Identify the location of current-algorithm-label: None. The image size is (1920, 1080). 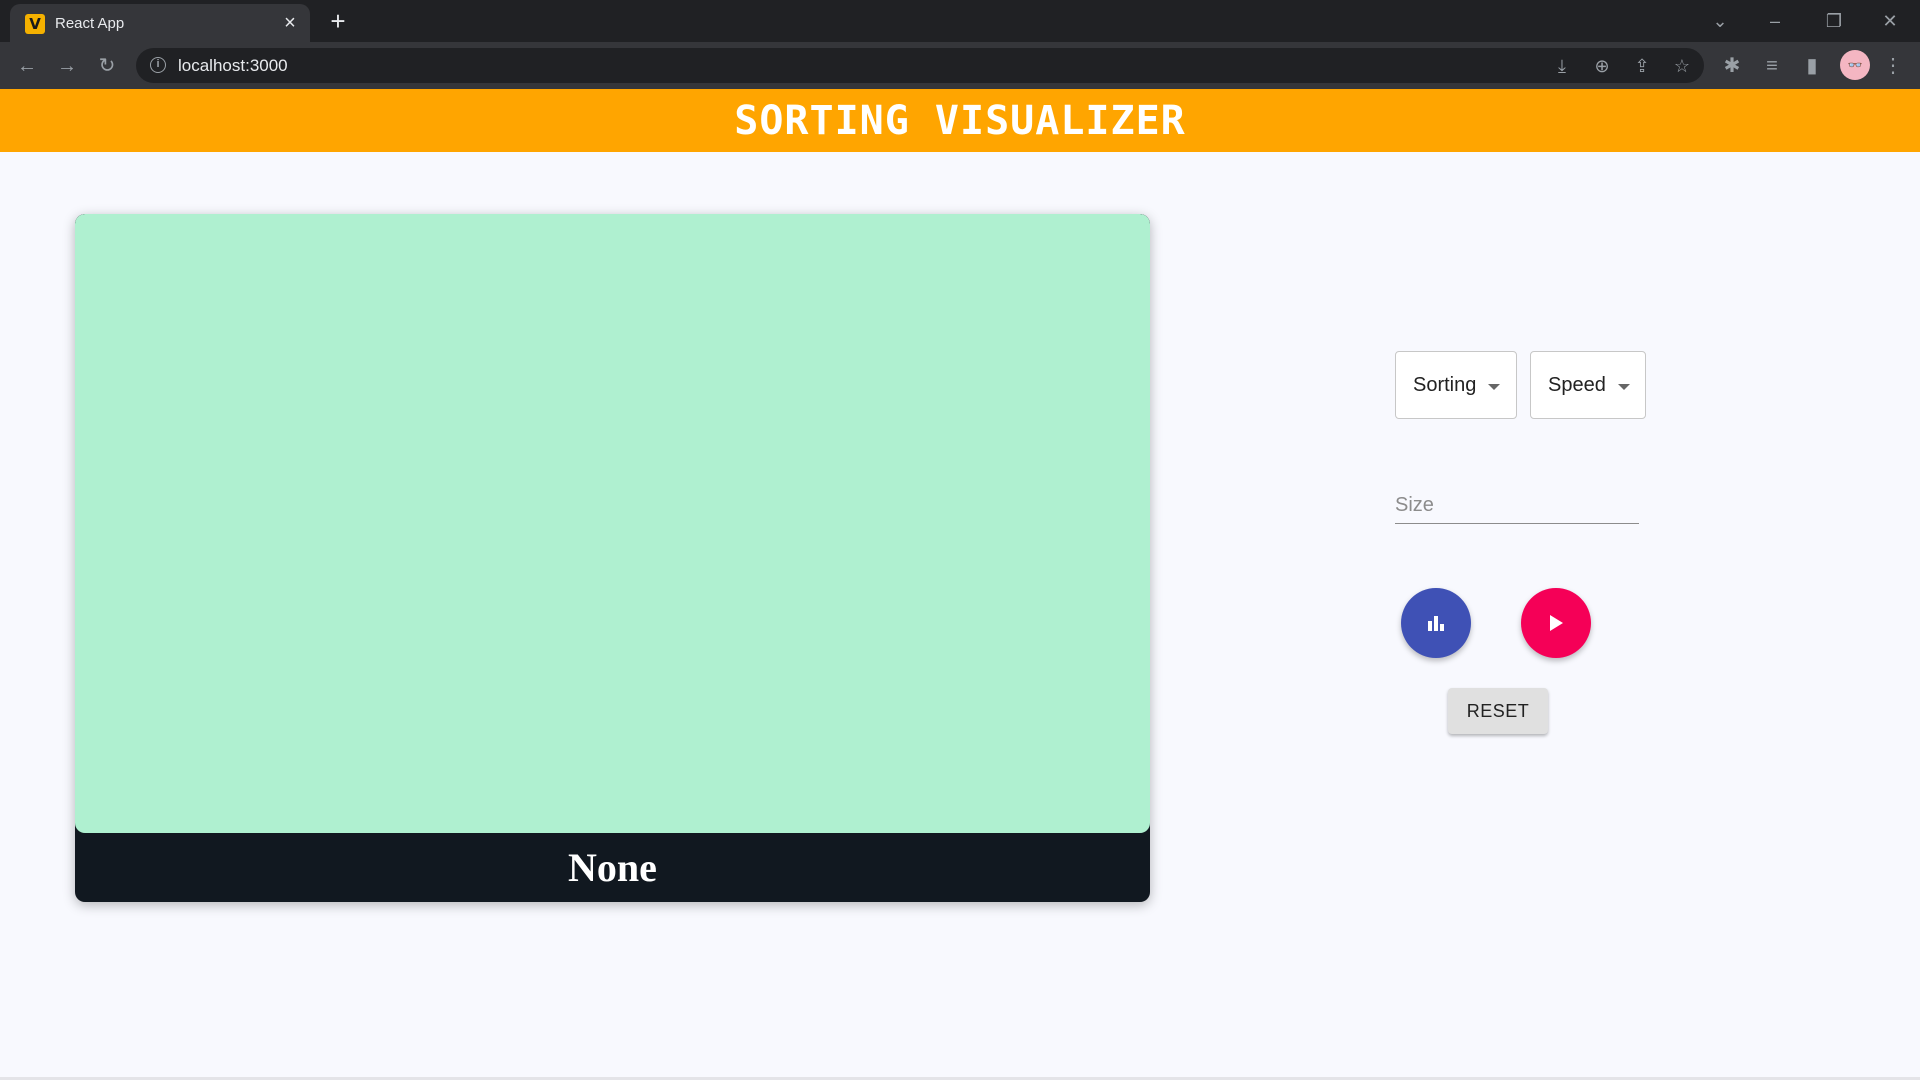
(612, 867).